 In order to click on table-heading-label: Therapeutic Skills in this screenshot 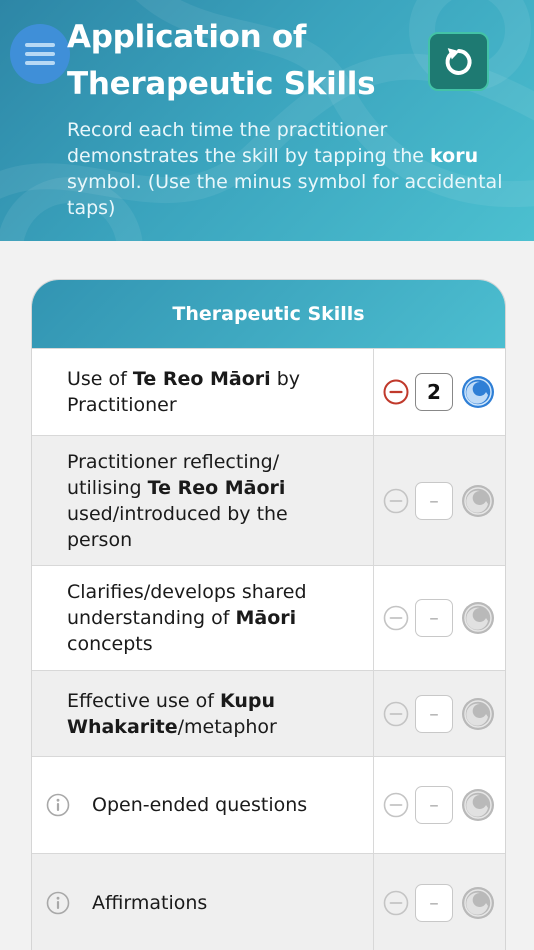, I will do `click(268, 314)`.